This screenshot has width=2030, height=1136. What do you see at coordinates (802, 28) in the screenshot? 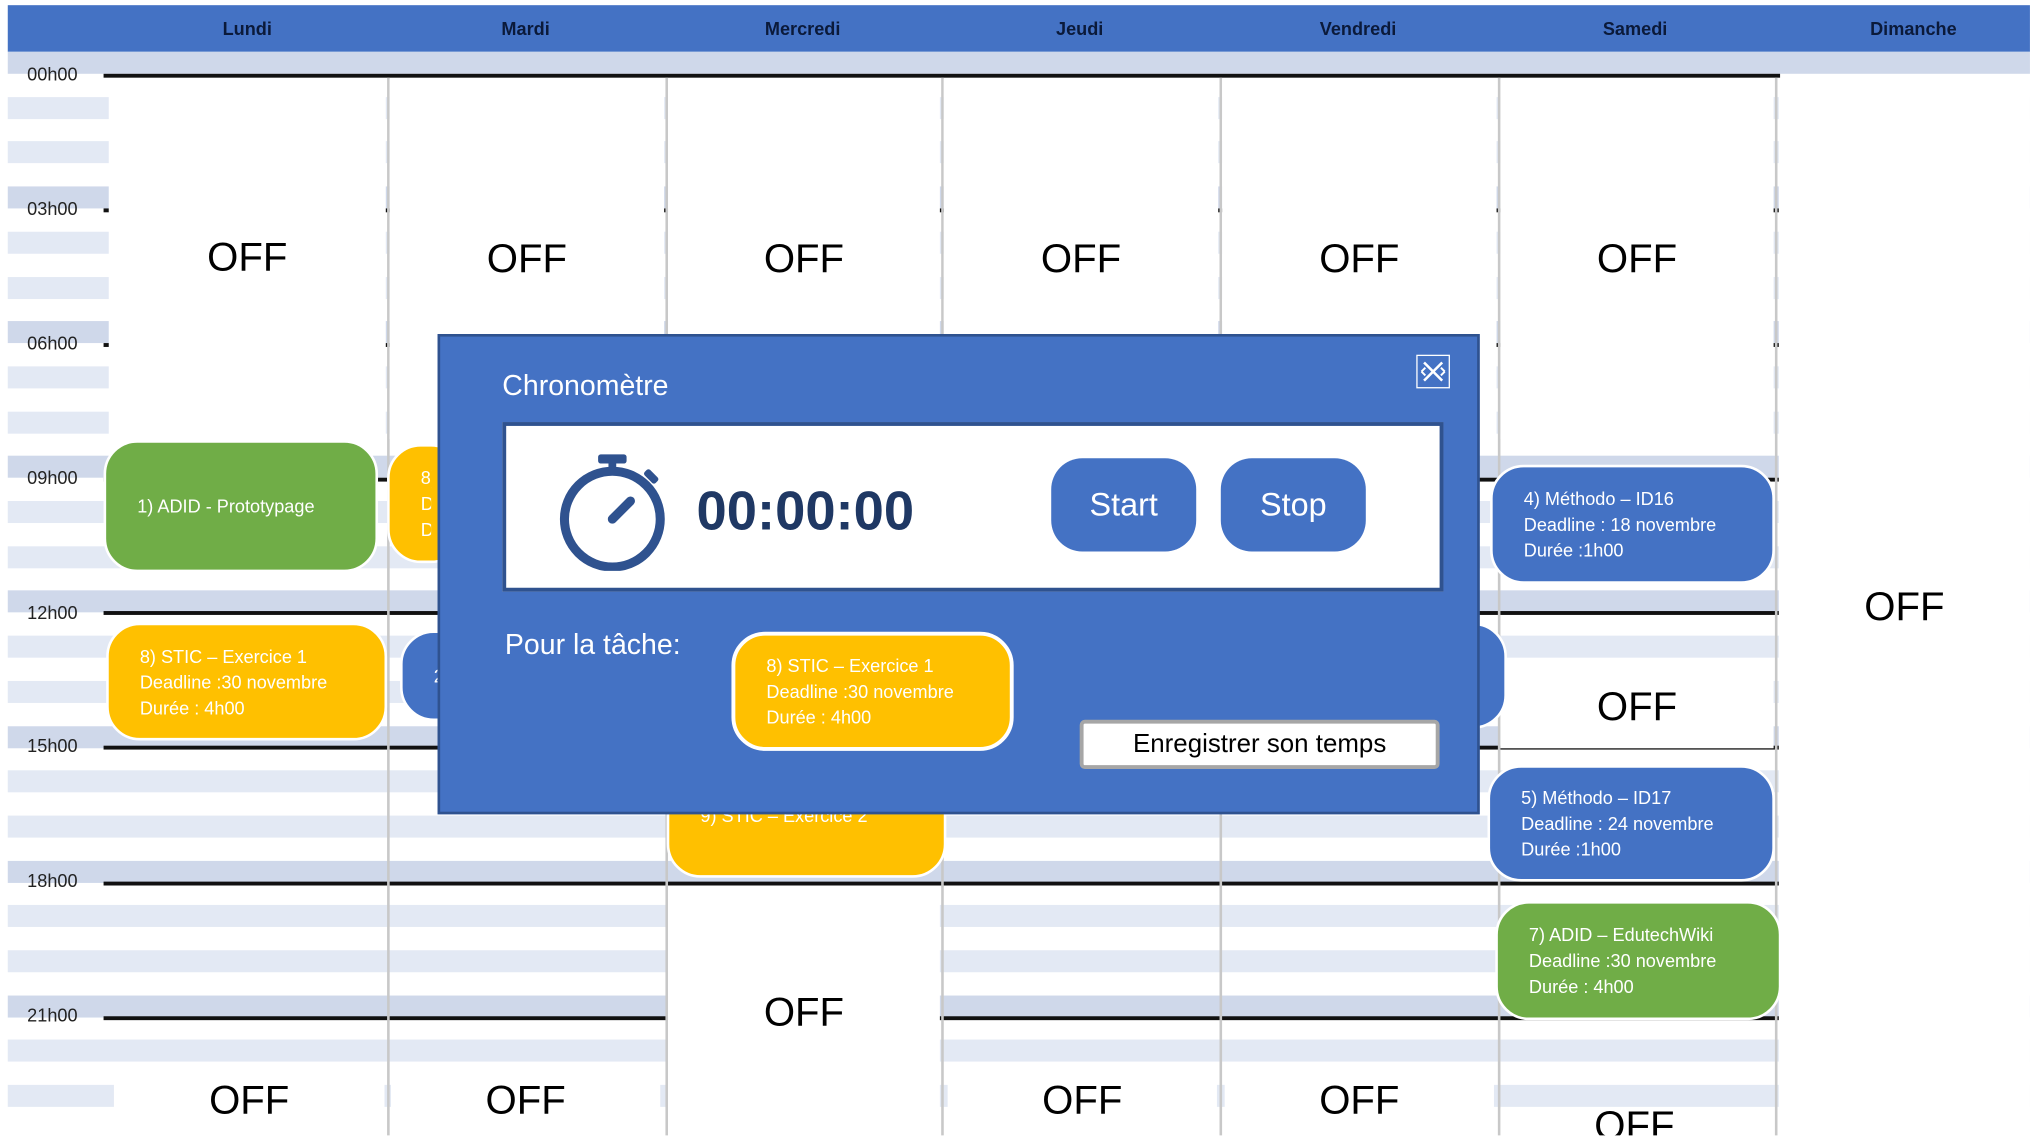
I see `day-header-mercredi: Mercredi` at bounding box center [802, 28].